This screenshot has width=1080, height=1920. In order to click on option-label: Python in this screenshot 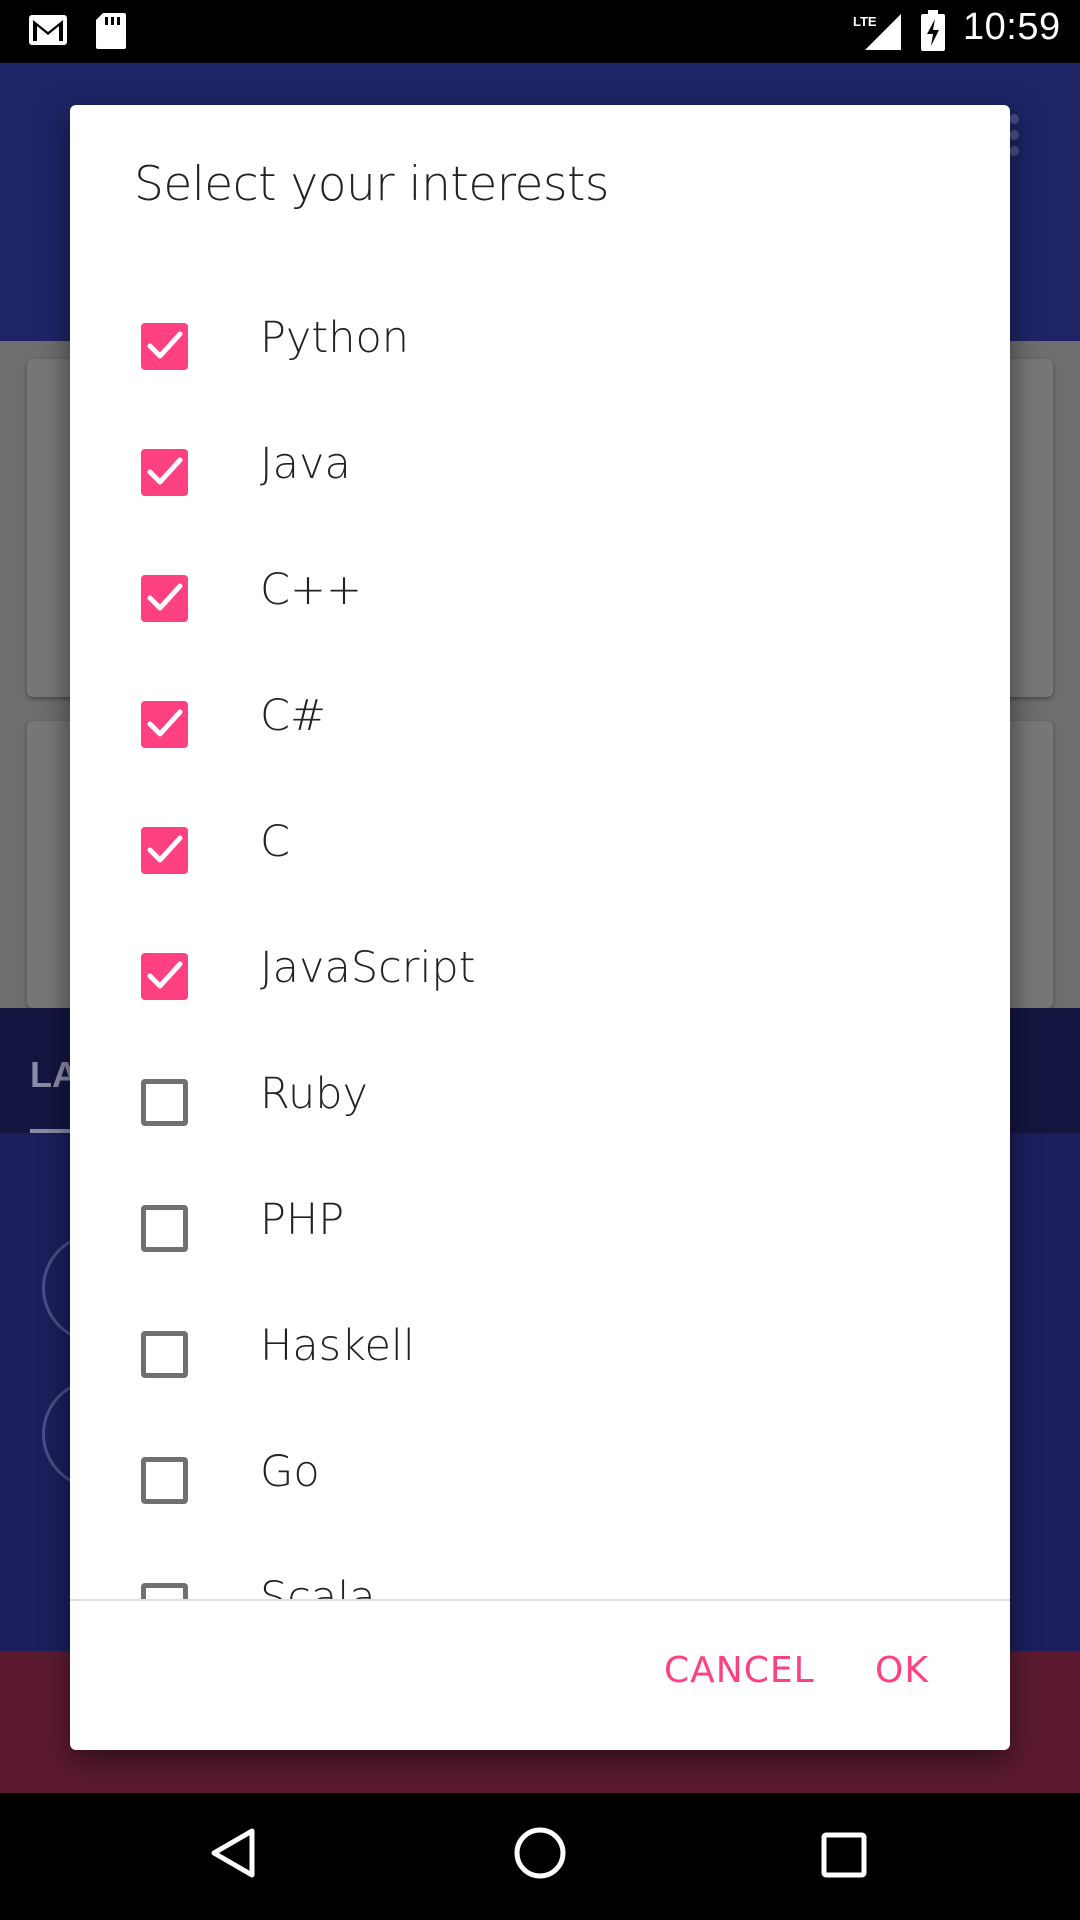, I will do `click(335, 338)`.